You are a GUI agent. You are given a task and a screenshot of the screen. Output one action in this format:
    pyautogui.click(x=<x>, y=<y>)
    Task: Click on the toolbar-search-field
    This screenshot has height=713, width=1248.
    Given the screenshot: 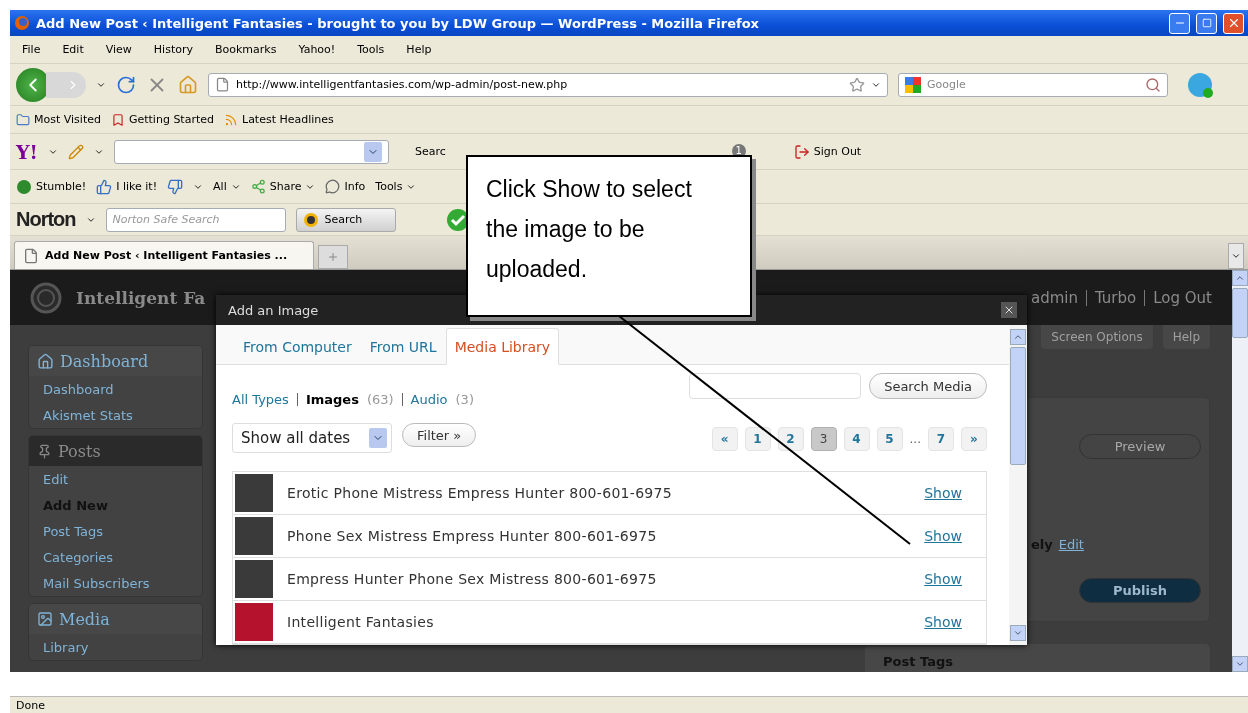 What is the action you would take?
    pyautogui.click(x=251, y=151)
    